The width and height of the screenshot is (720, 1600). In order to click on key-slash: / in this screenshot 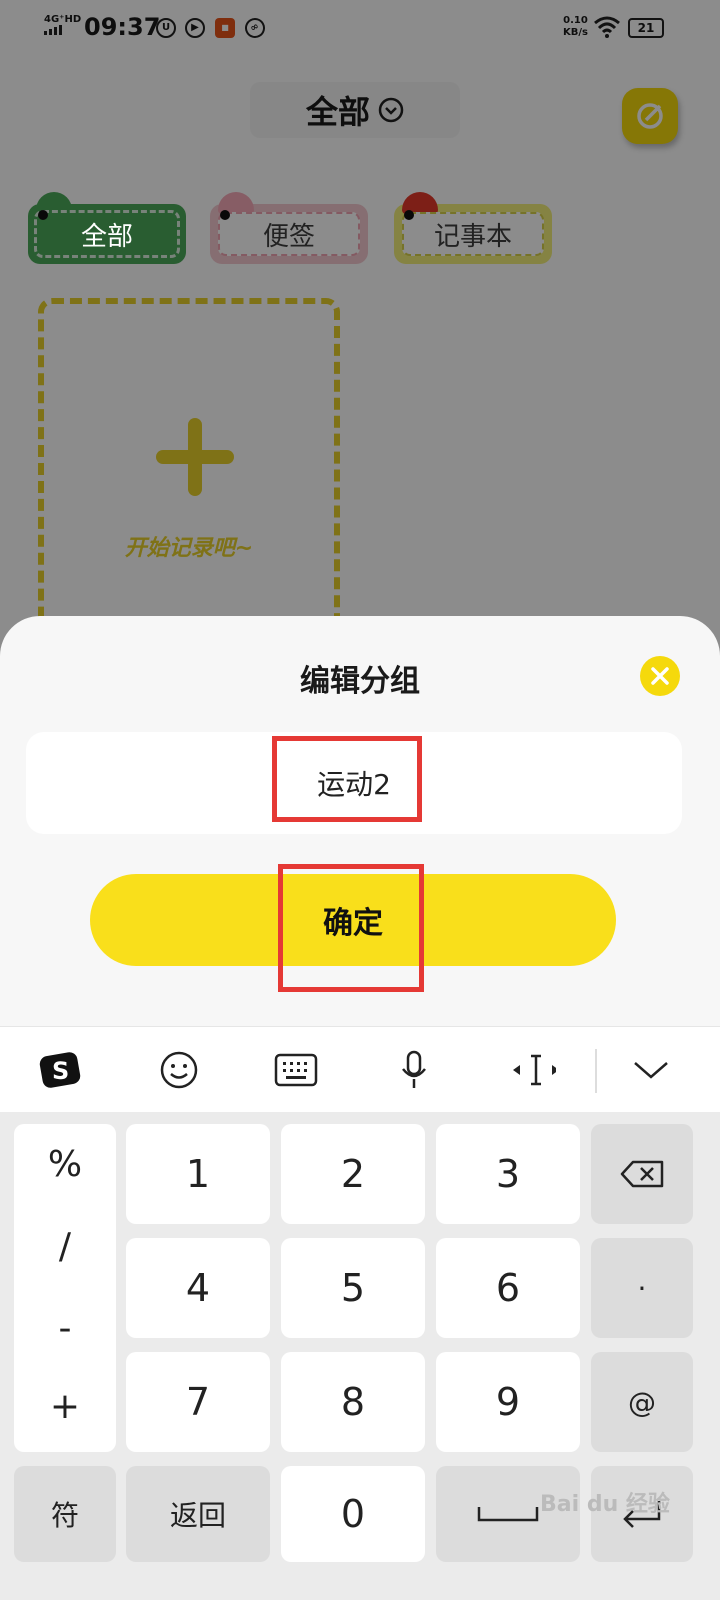, I will do `click(65, 1246)`.